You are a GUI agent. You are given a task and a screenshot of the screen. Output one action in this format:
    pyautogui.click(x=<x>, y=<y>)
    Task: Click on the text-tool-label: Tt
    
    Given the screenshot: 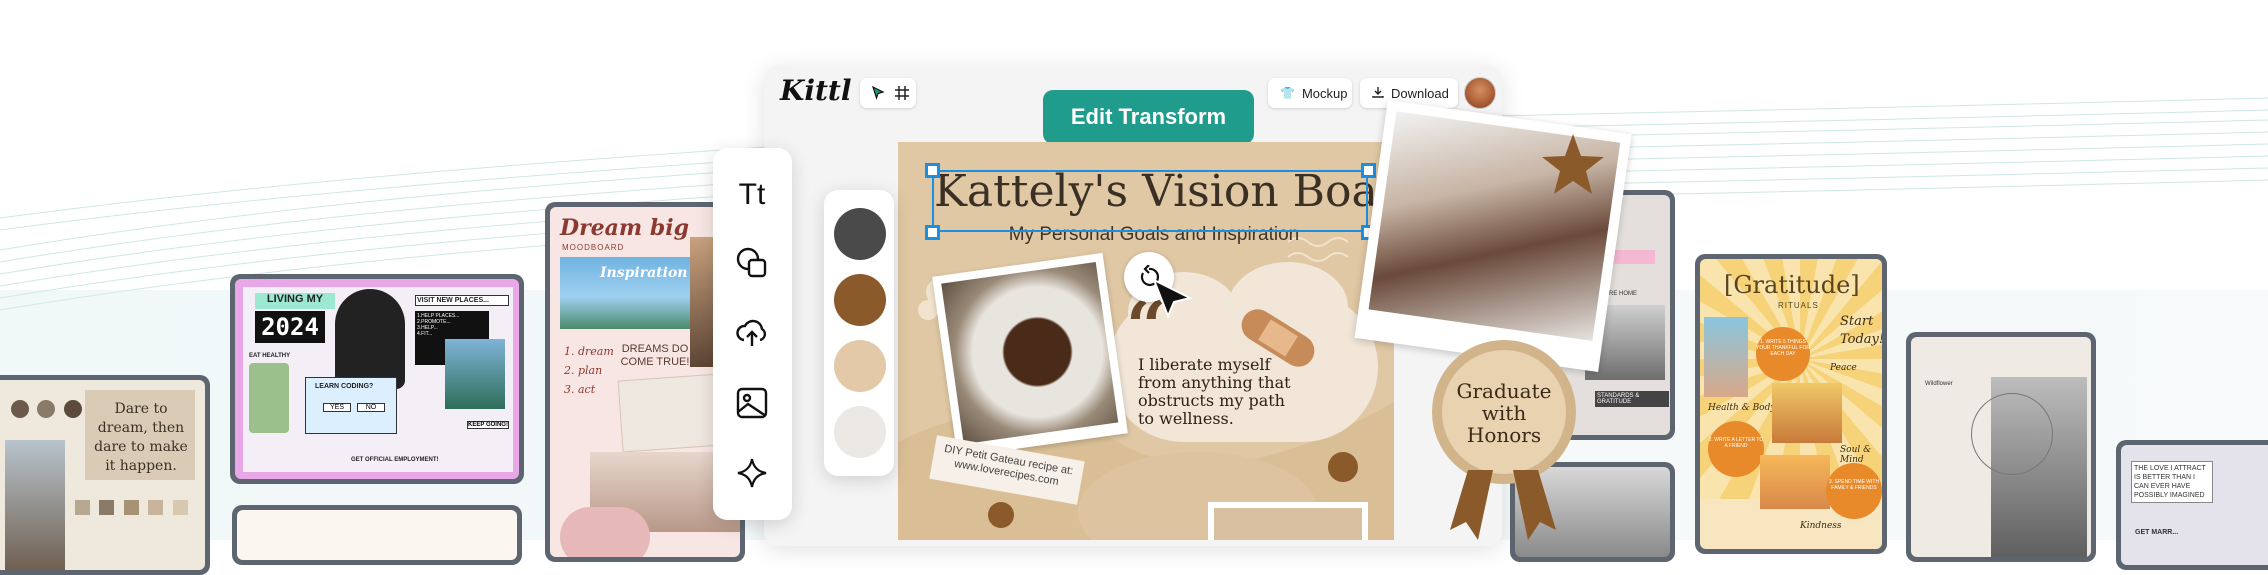 What is the action you would take?
    pyautogui.click(x=752, y=194)
    